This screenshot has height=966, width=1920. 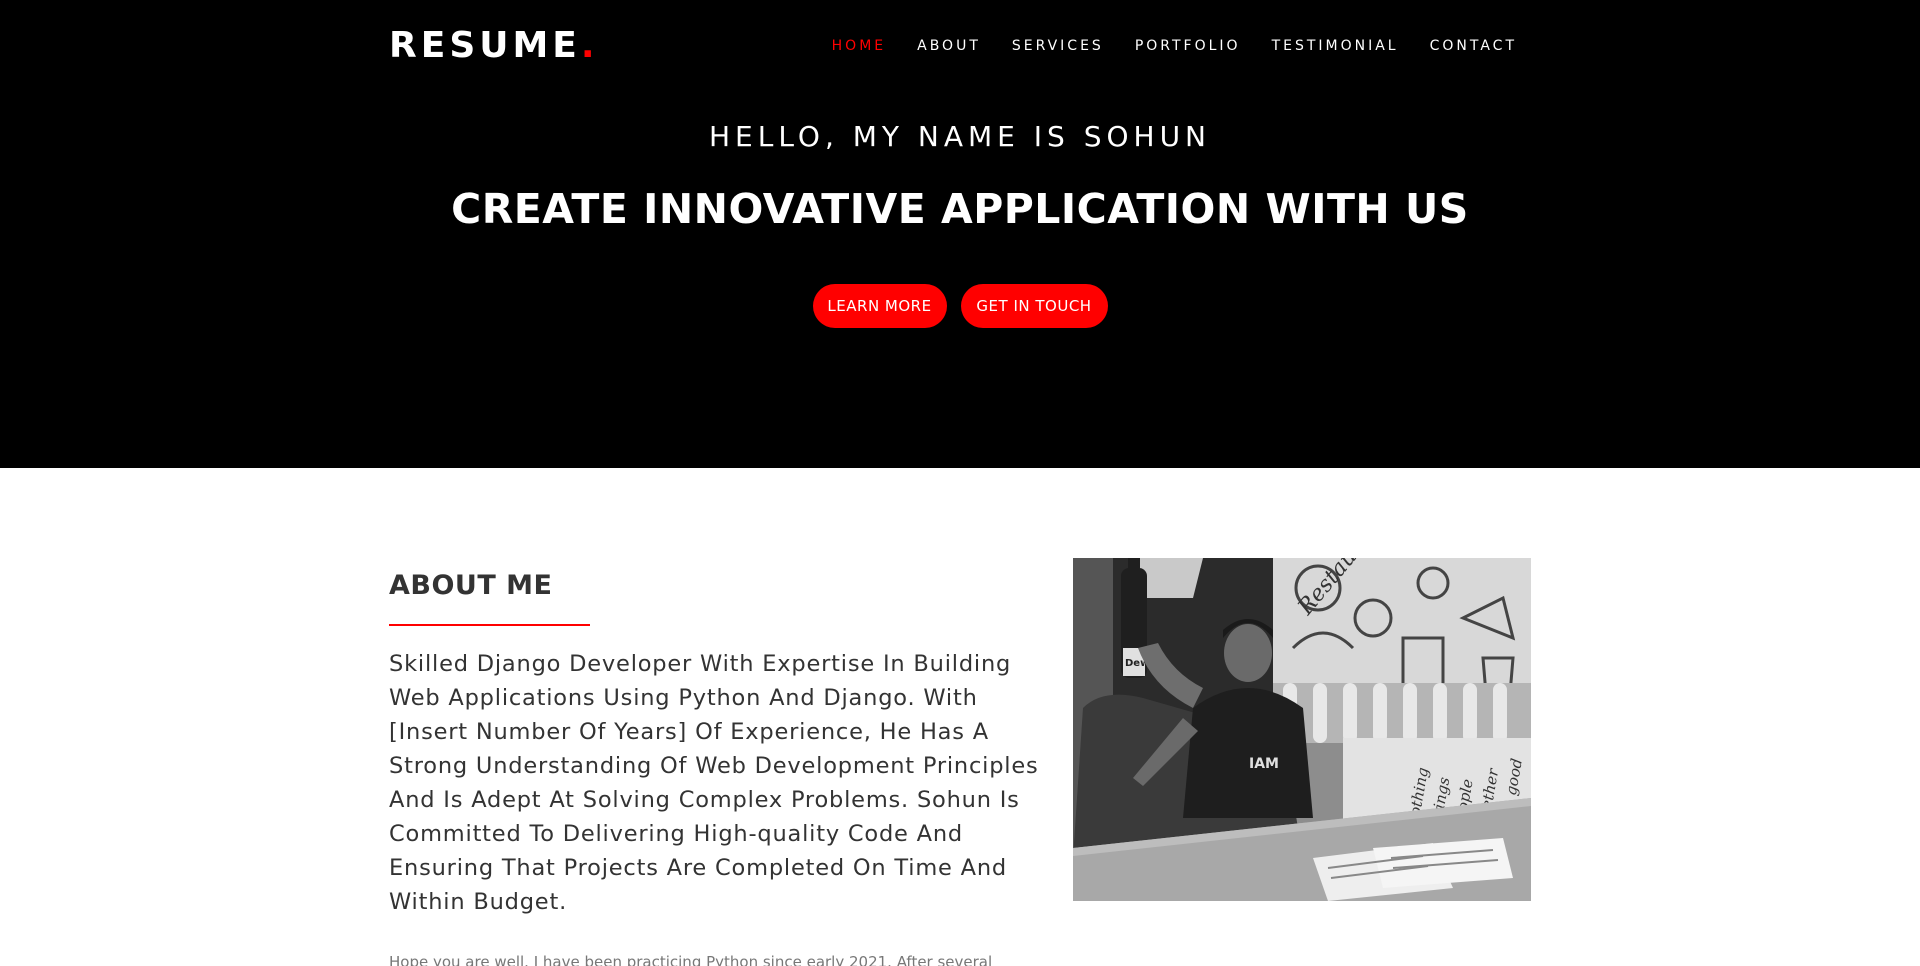 I want to click on brand-logo: RESUME., so click(x=494, y=46).